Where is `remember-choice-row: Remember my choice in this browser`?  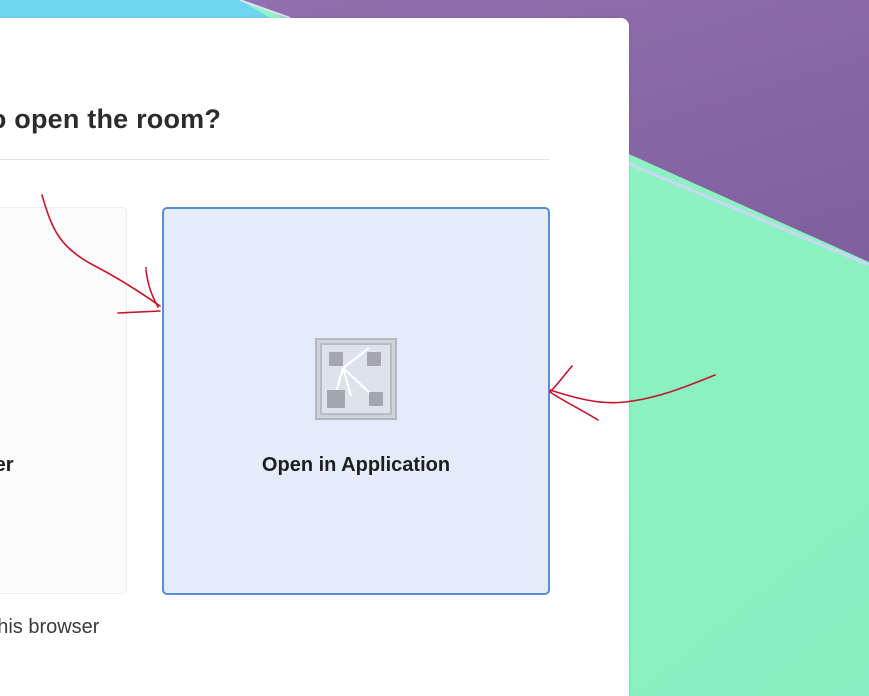
remember-choice-row: Remember my choice in this browser is located at coordinates (49, 629).